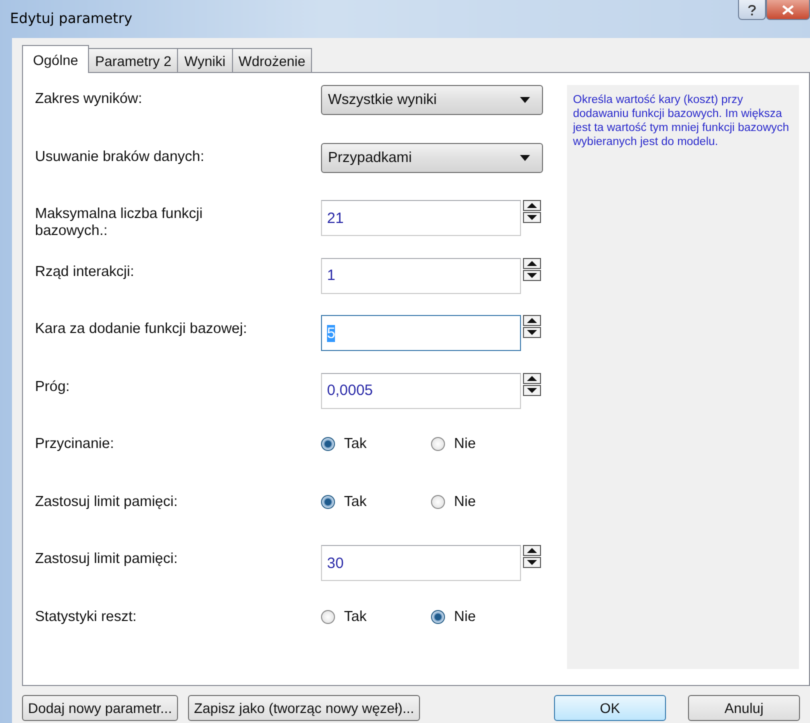 The width and height of the screenshot is (810, 723). Describe the element at coordinates (432, 100) in the screenshot. I see `dropdown: Wszystkie wyniki` at that location.